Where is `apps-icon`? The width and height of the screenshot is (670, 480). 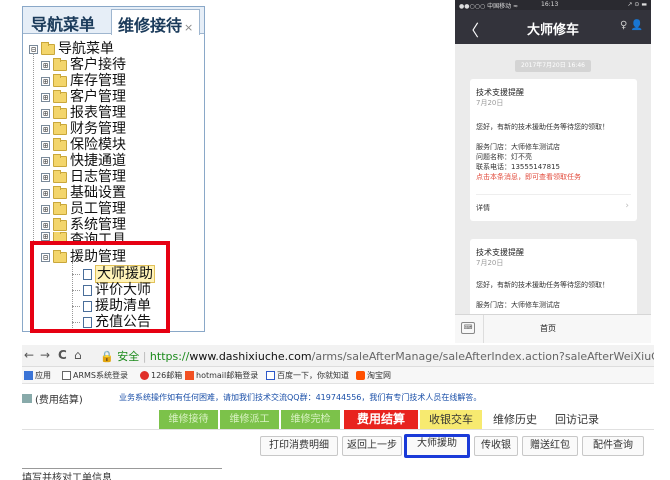
apps-icon is located at coordinates (28, 375).